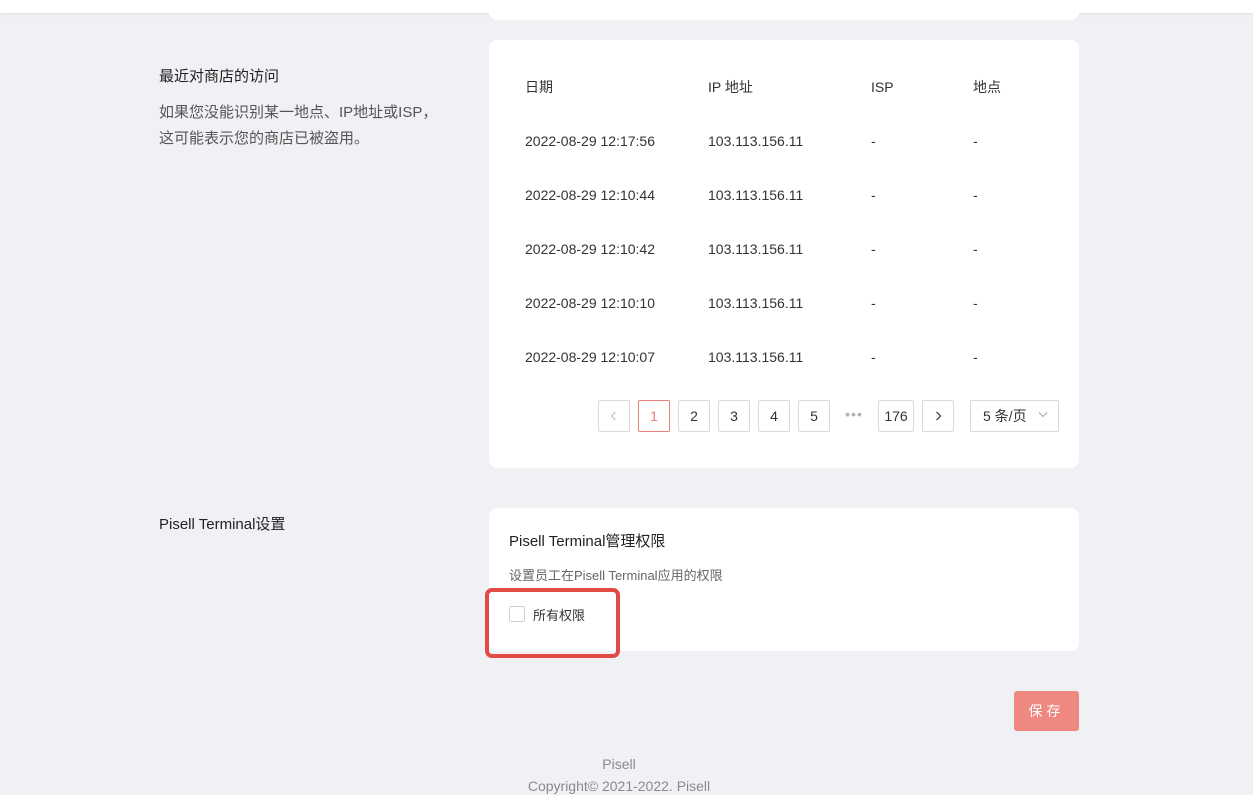 The height and width of the screenshot is (795, 1253). Describe the element at coordinates (298, 125) in the screenshot. I see `access-section-description: 如果您没能识别某一地点、IP地址或ISP，这可能表示您的商店已被盗用。` at that location.